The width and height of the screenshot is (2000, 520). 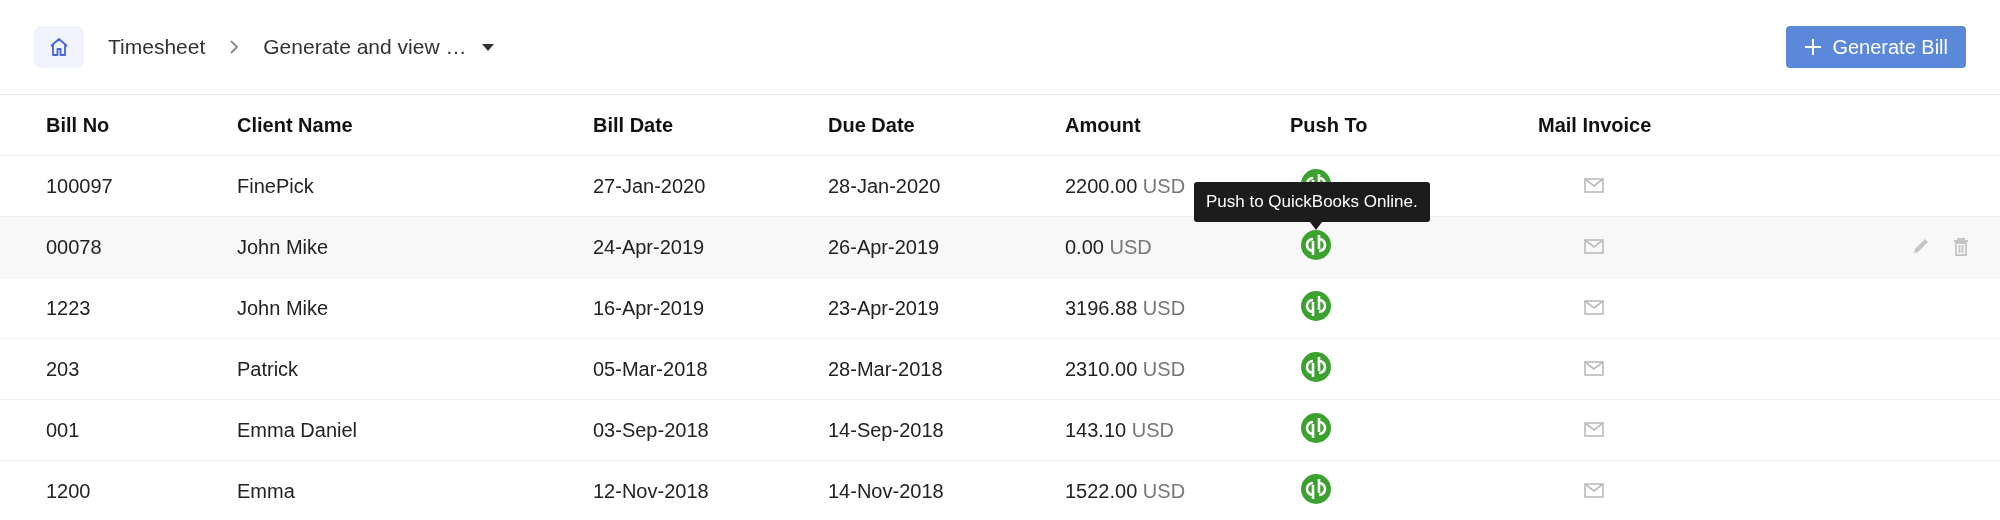 What do you see at coordinates (886, 430) in the screenshot?
I see `table-cell-text: 14-Sep-2018` at bounding box center [886, 430].